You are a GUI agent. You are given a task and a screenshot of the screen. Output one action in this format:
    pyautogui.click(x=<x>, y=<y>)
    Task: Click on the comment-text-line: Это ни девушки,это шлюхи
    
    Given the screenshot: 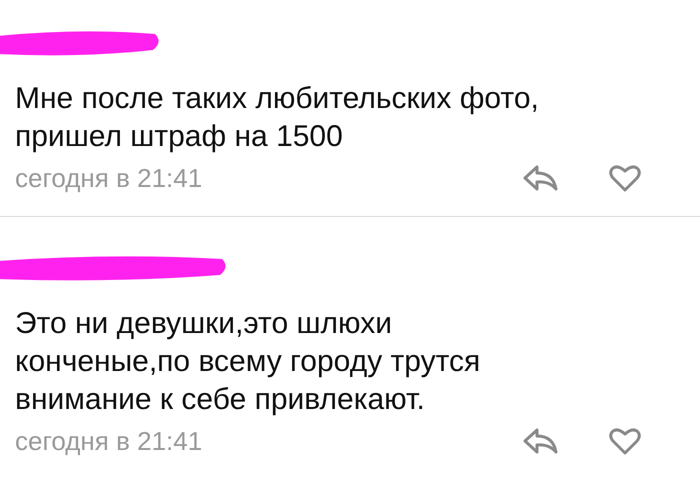 What is the action you would take?
    pyautogui.click(x=204, y=324)
    